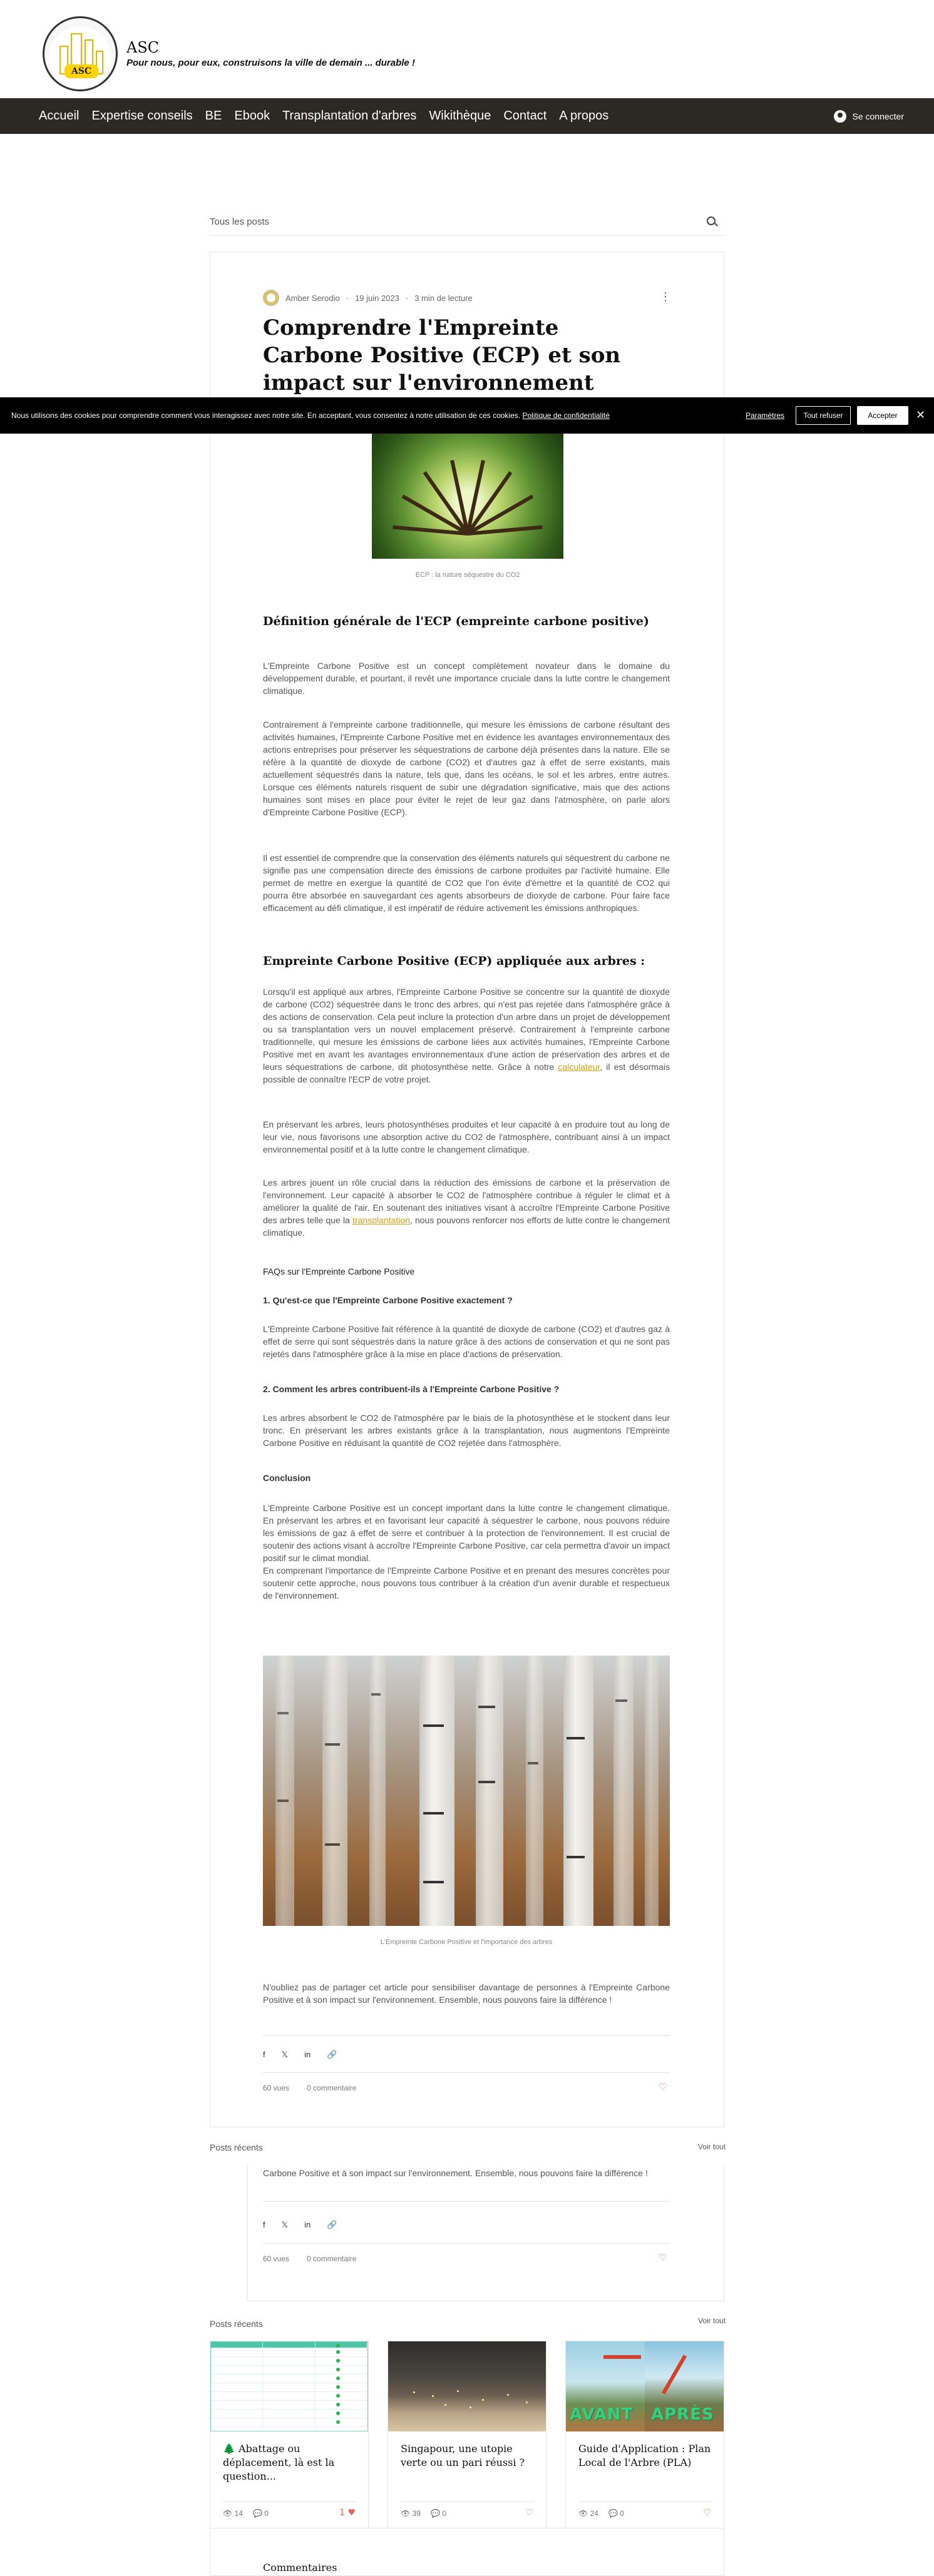 The width and height of the screenshot is (934, 2576). Describe the element at coordinates (349, 116) in the screenshot. I see `nav-item-transplantation: Transplantation d'arbres` at that location.